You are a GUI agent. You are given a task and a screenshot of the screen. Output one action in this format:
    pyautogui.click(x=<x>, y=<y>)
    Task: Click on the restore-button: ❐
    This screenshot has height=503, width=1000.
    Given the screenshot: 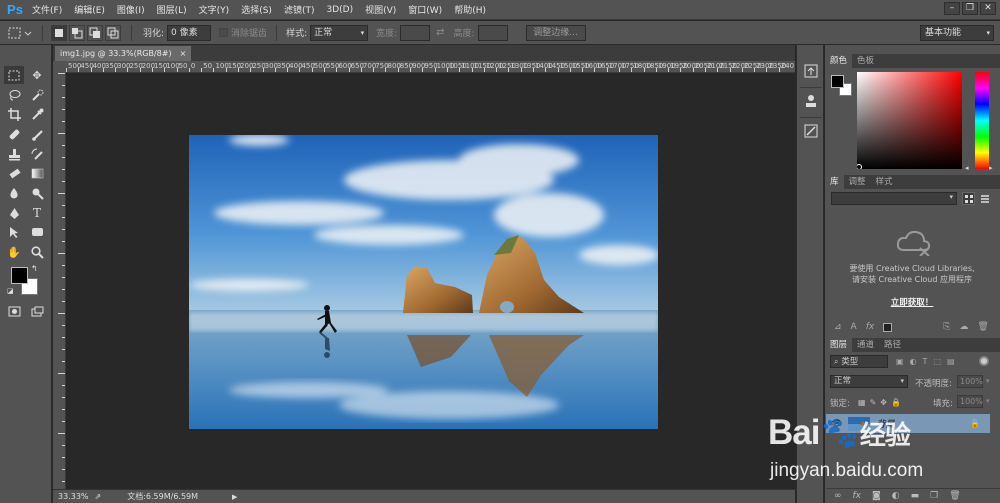 What is the action you would take?
    pyautogui.click(x=970, y=8)
    